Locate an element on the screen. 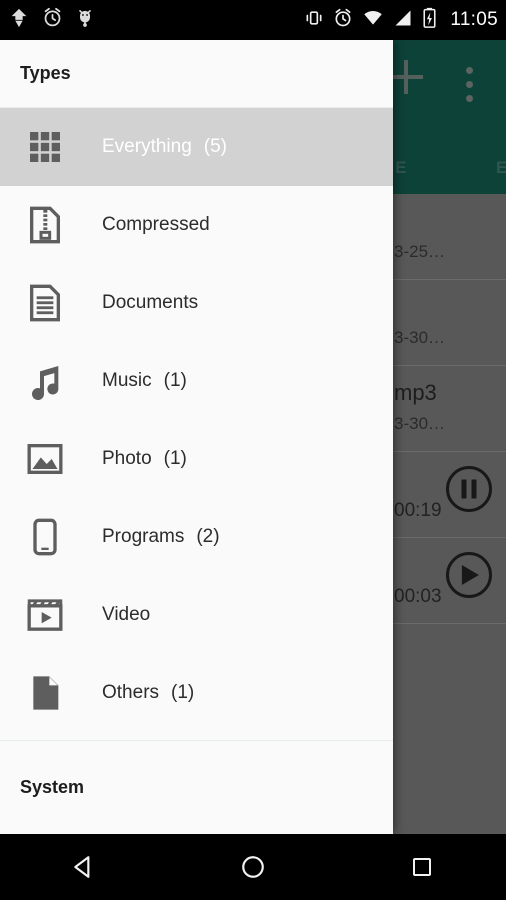 The width and height of the screenshot is (506, 900). drawer-item-label: Documents is located at coordinates (150, 302).